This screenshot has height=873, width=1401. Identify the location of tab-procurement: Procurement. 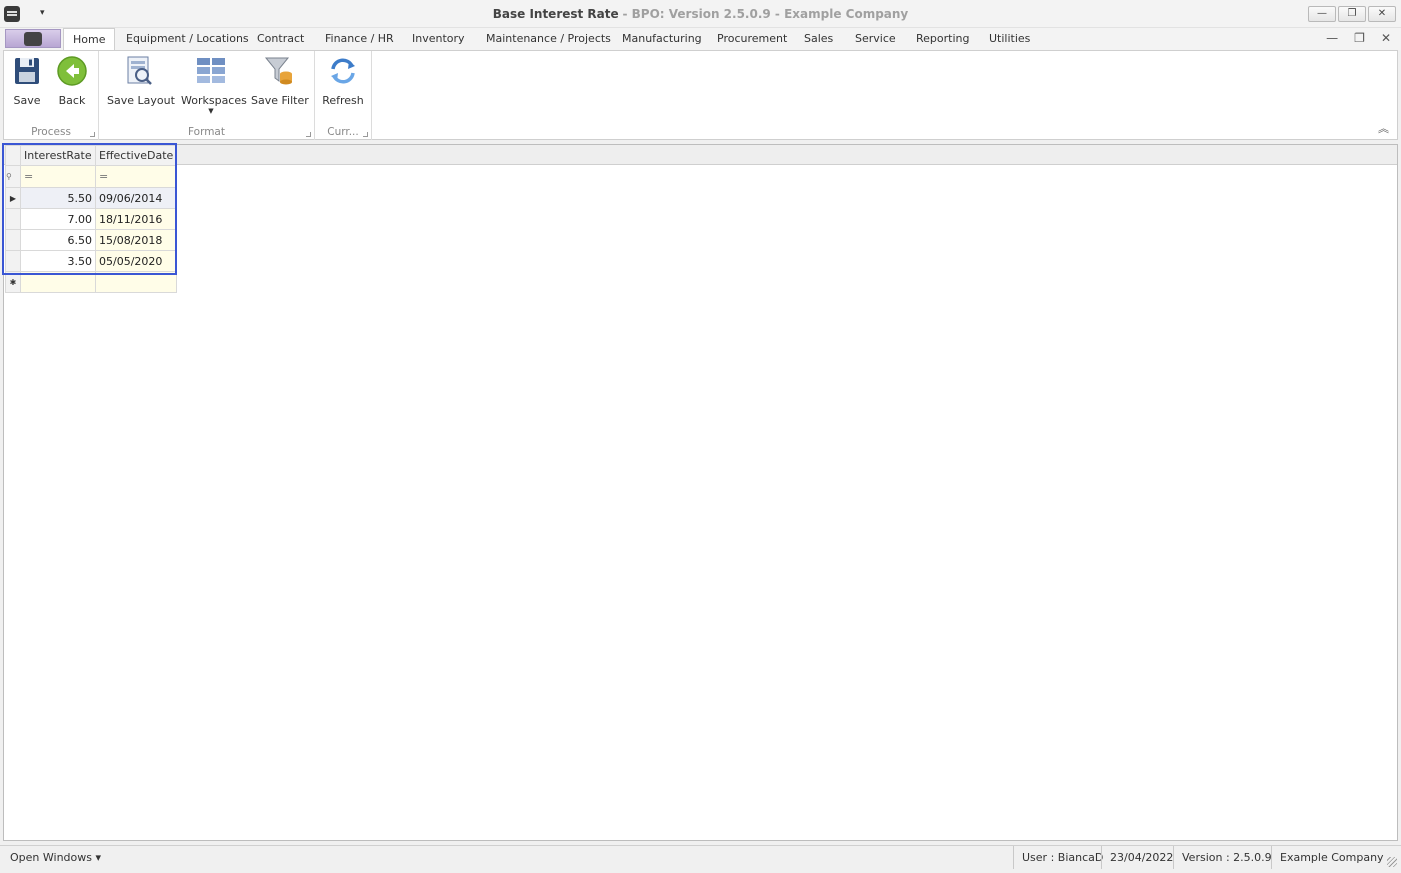
(752, 38).